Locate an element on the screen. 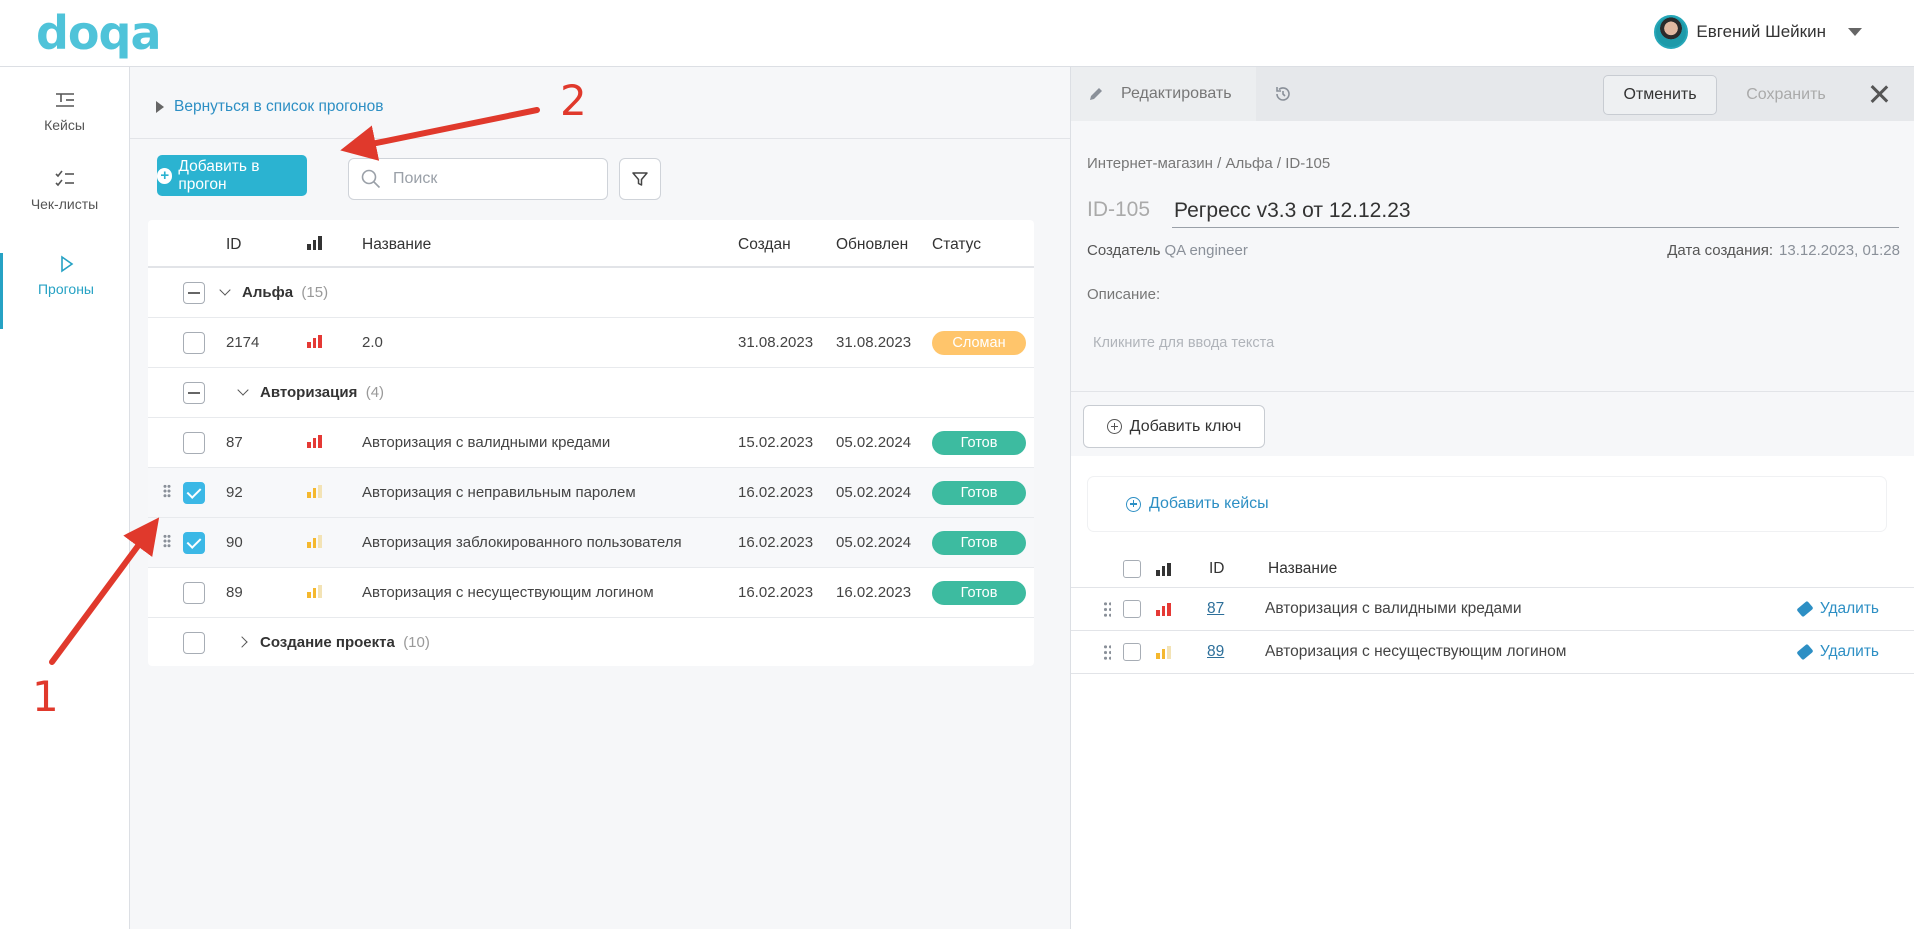  back-to-runs-link: Вернуться в список прогонов is located at coordinates (269, 107).